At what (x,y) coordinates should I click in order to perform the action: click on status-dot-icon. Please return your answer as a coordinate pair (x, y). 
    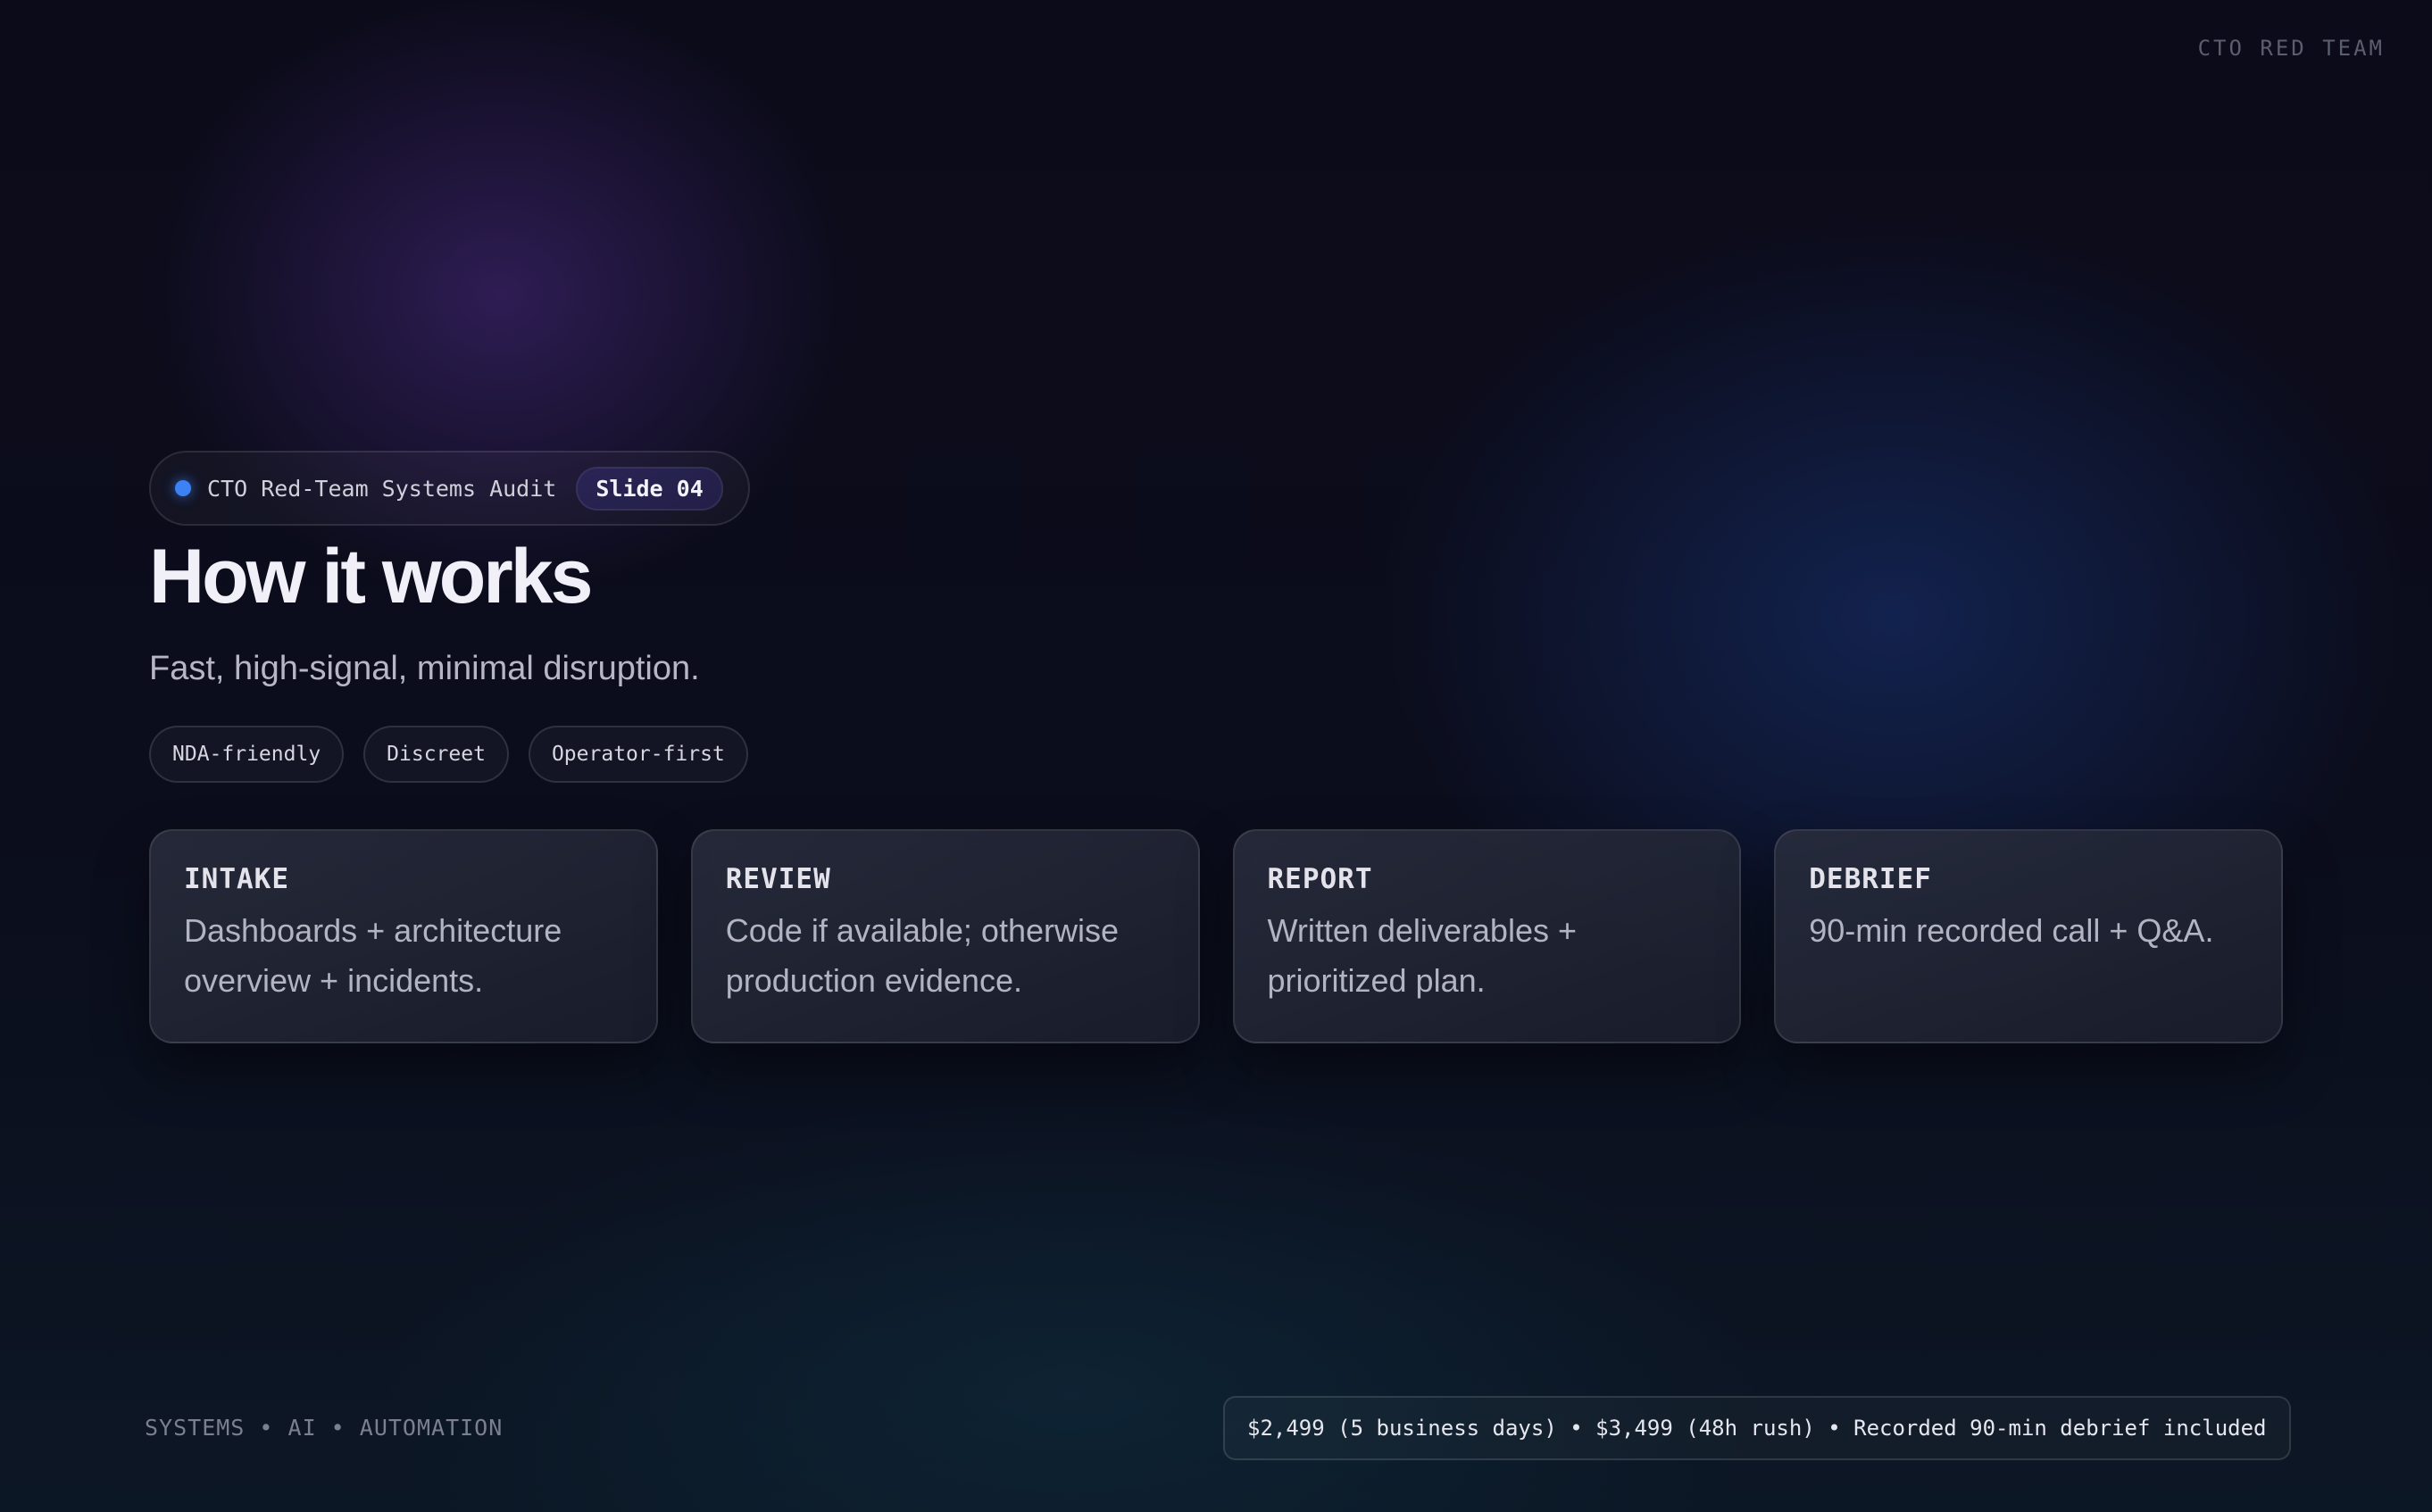
    Looking at the image, I should click on (183, 488).